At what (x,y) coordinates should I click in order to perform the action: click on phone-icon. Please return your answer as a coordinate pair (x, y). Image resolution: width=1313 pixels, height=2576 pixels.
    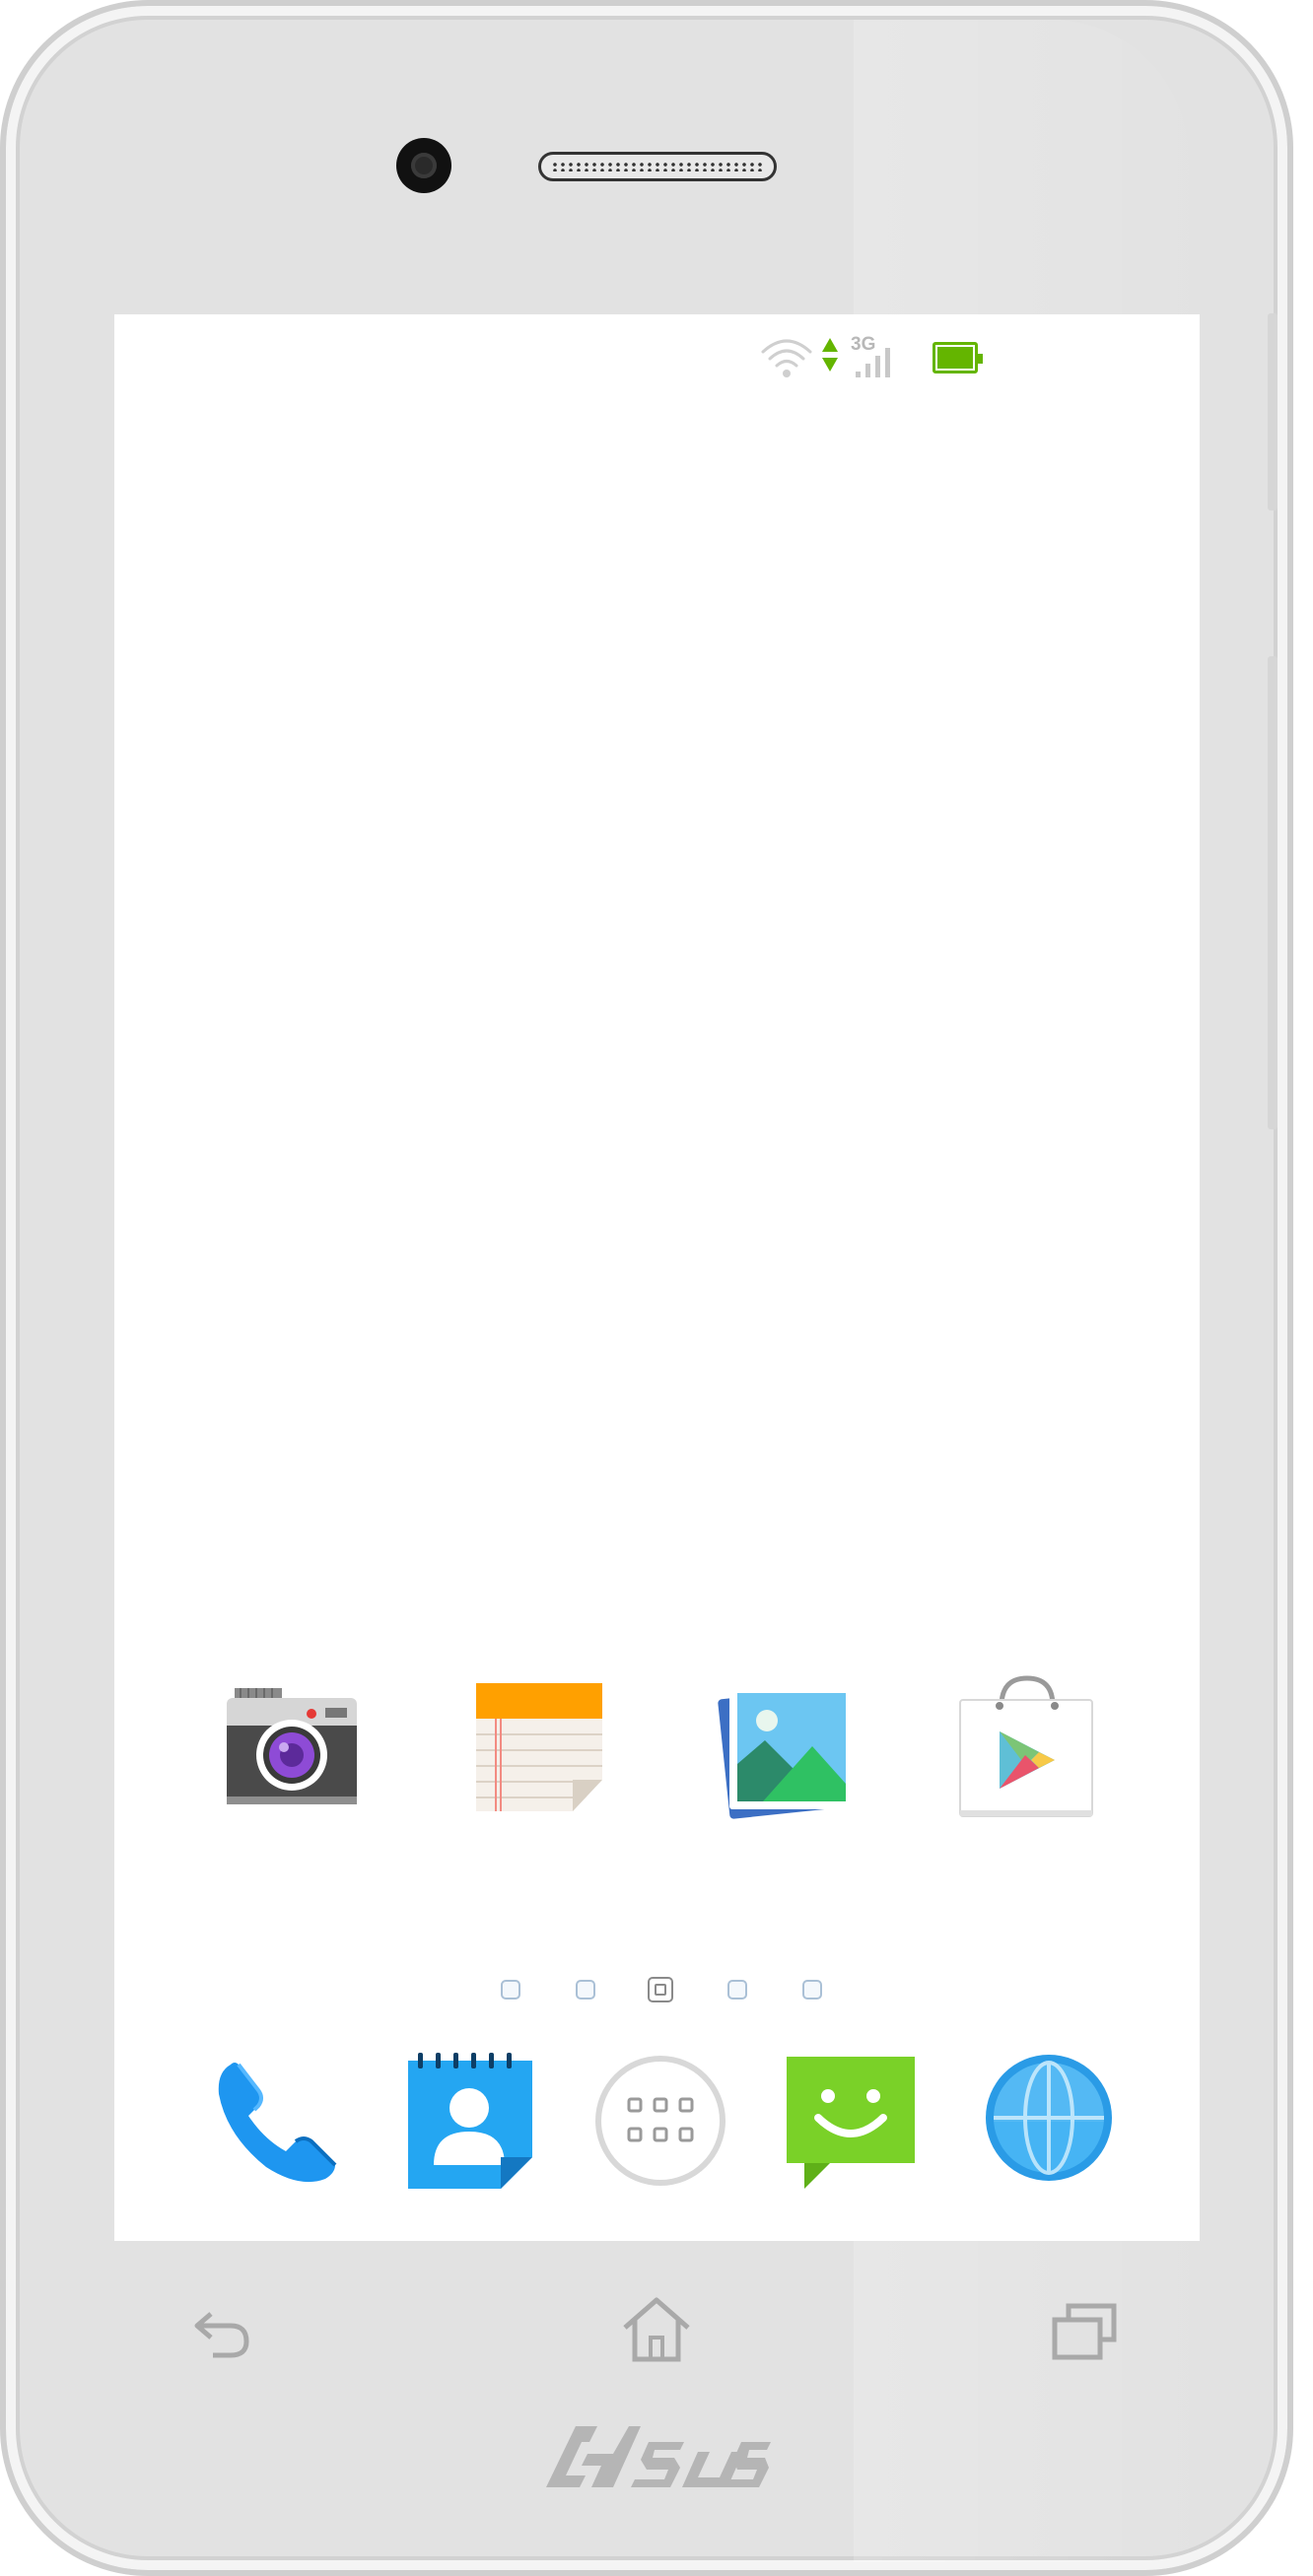
    Looking at the image, I should click on (280, 2122).